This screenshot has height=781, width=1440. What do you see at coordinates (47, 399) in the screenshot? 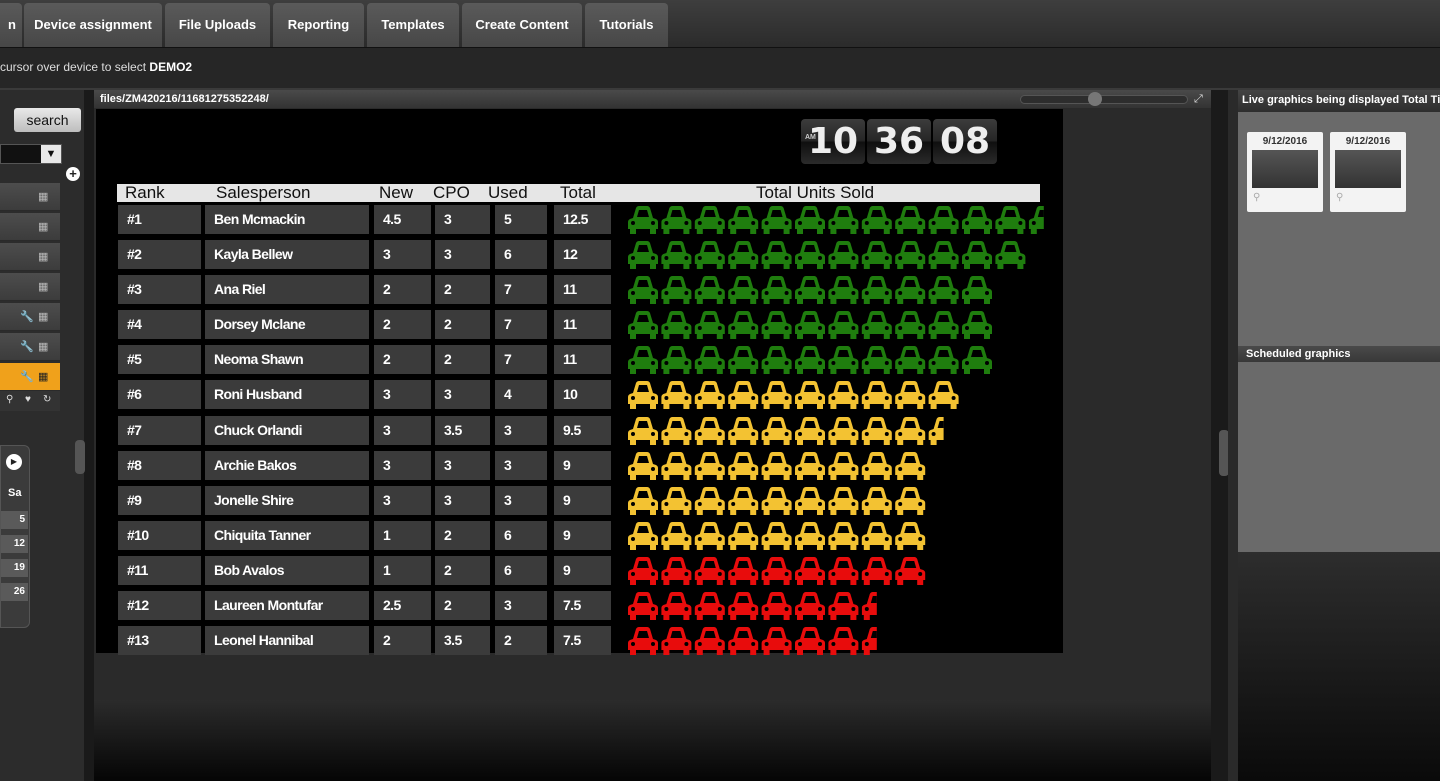
I see `refresh-icon: ↻` at bounding box center [47, 399].